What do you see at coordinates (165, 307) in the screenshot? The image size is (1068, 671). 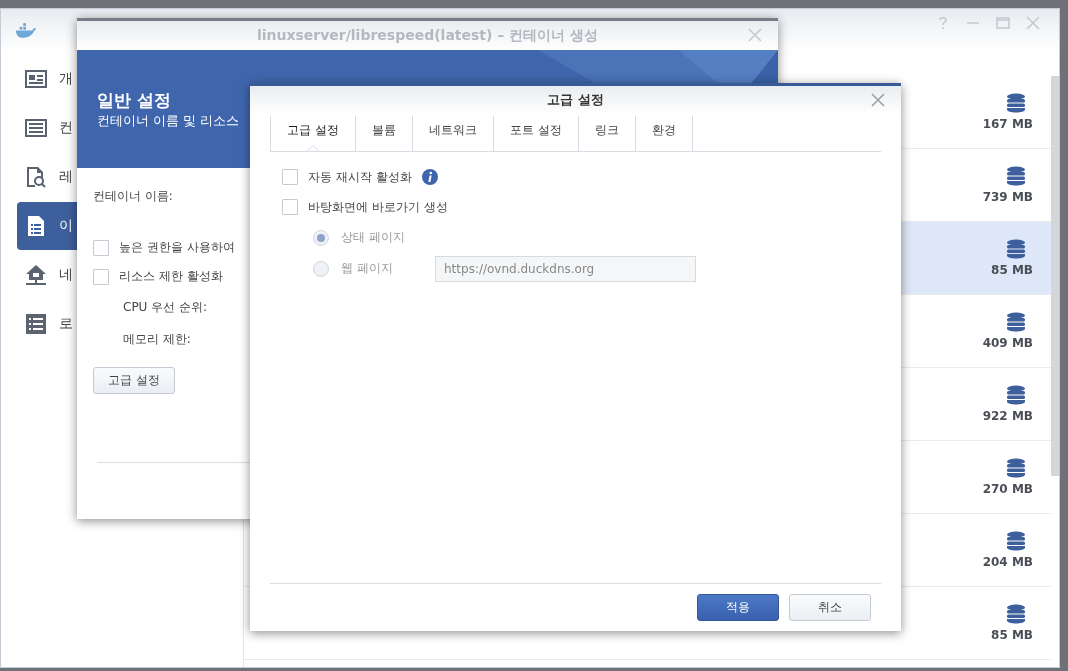 I see `field-label: CPU 우선 순위:` at bounding box center [165, 307].